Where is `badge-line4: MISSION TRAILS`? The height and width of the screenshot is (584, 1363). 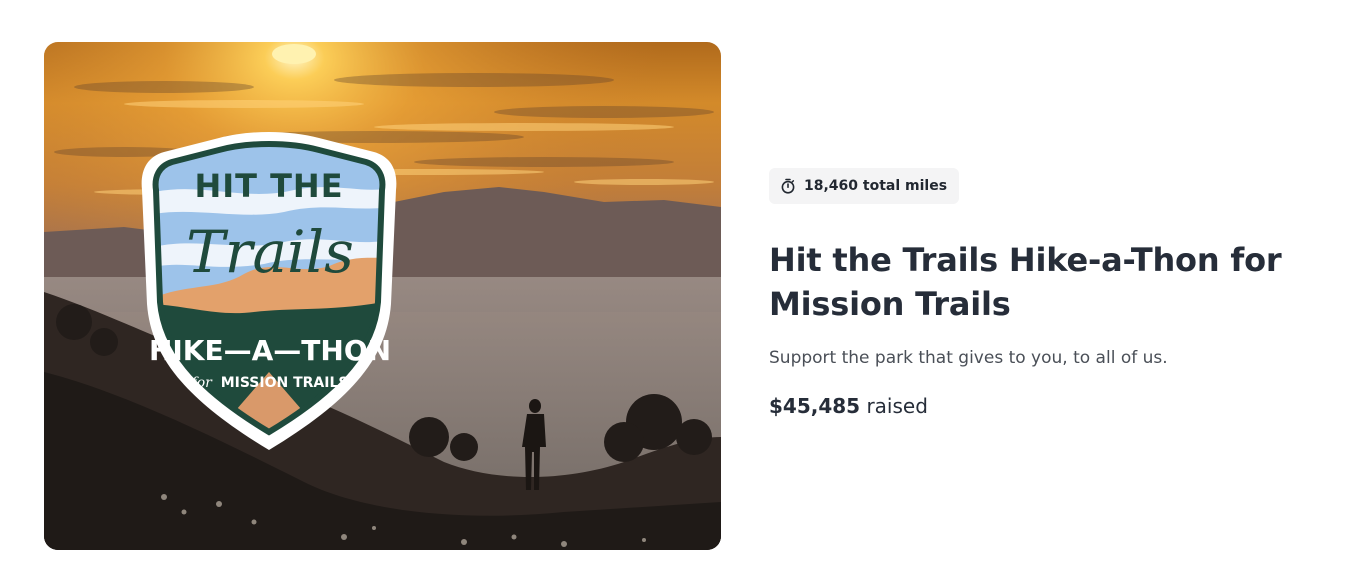 badge-line4: MISSION TRAILS is located at coordinates (285, 383).